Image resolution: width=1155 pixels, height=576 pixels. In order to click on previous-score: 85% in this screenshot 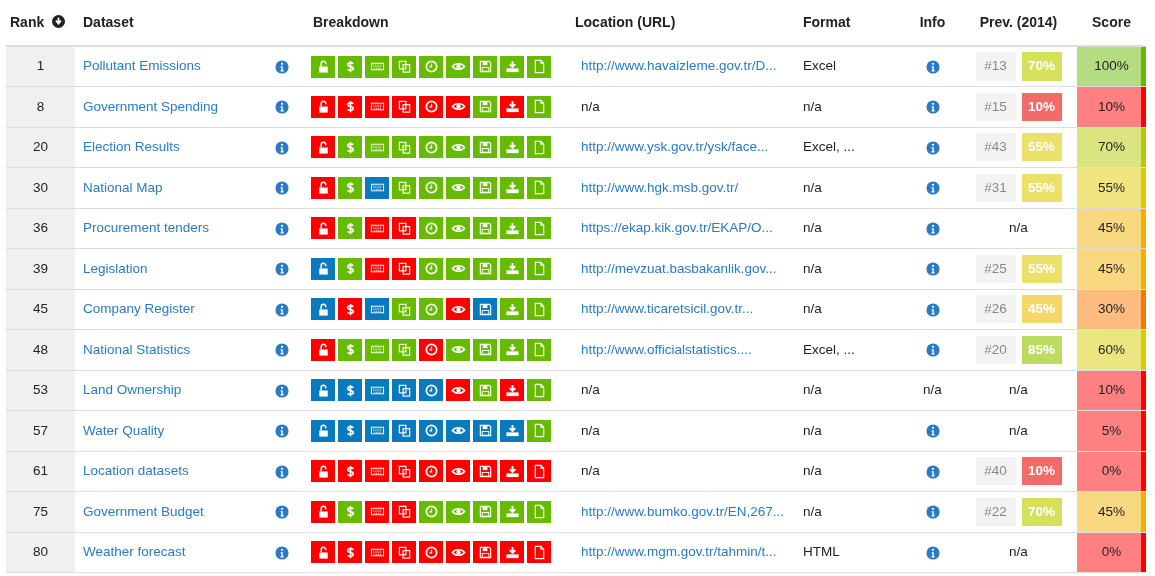, I will do `click(1041, 349)`.